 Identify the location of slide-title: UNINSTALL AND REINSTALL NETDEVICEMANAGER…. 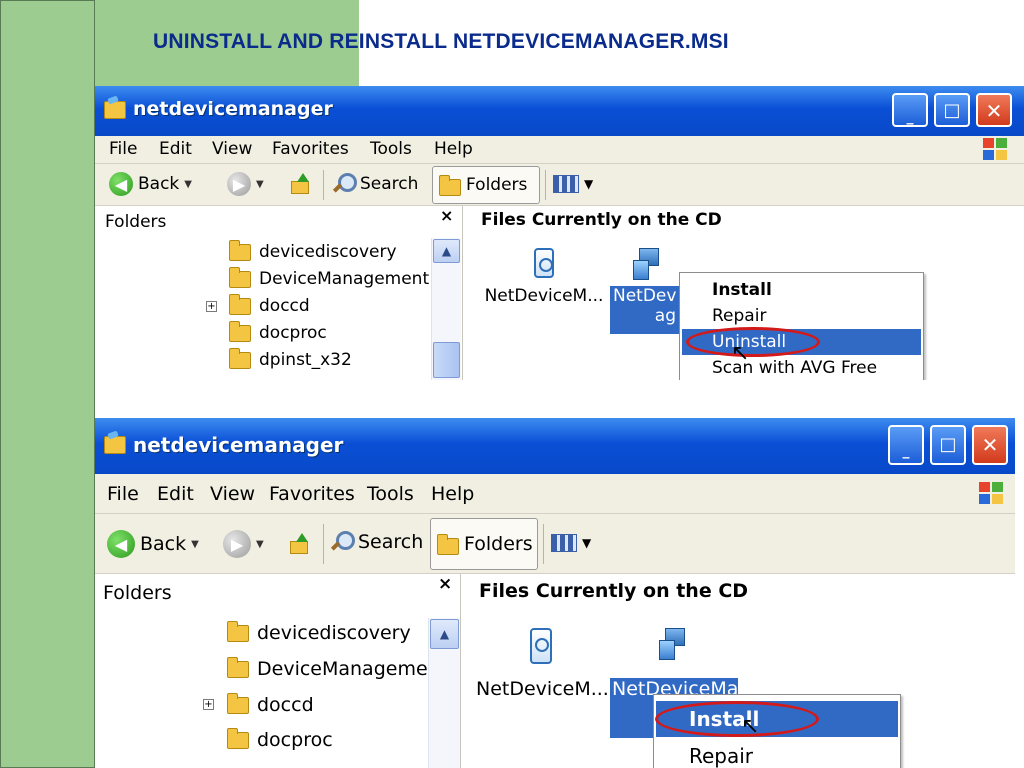
(441, 41).